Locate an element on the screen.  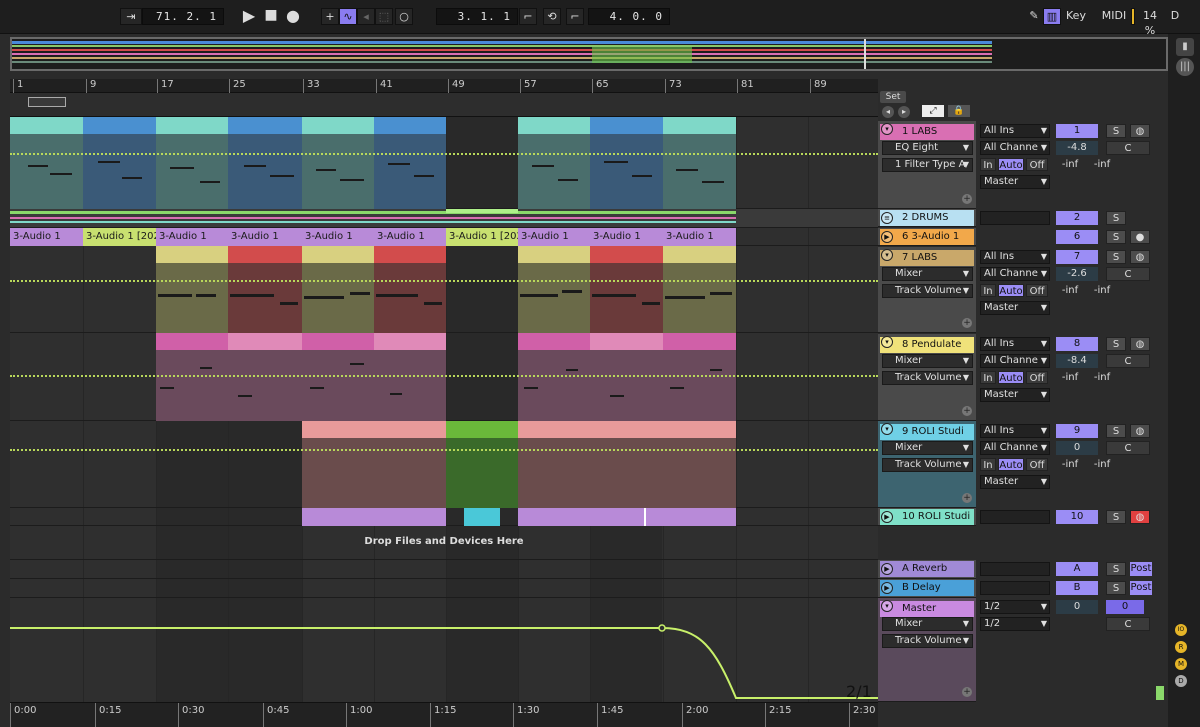
track-title: 8 Pendulate is located at coordinates (927, 345).